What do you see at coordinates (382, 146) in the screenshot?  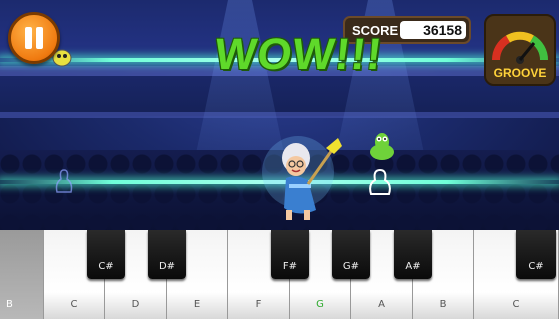 I see `green-note-creature-icon` at bounding box center [382, 146].